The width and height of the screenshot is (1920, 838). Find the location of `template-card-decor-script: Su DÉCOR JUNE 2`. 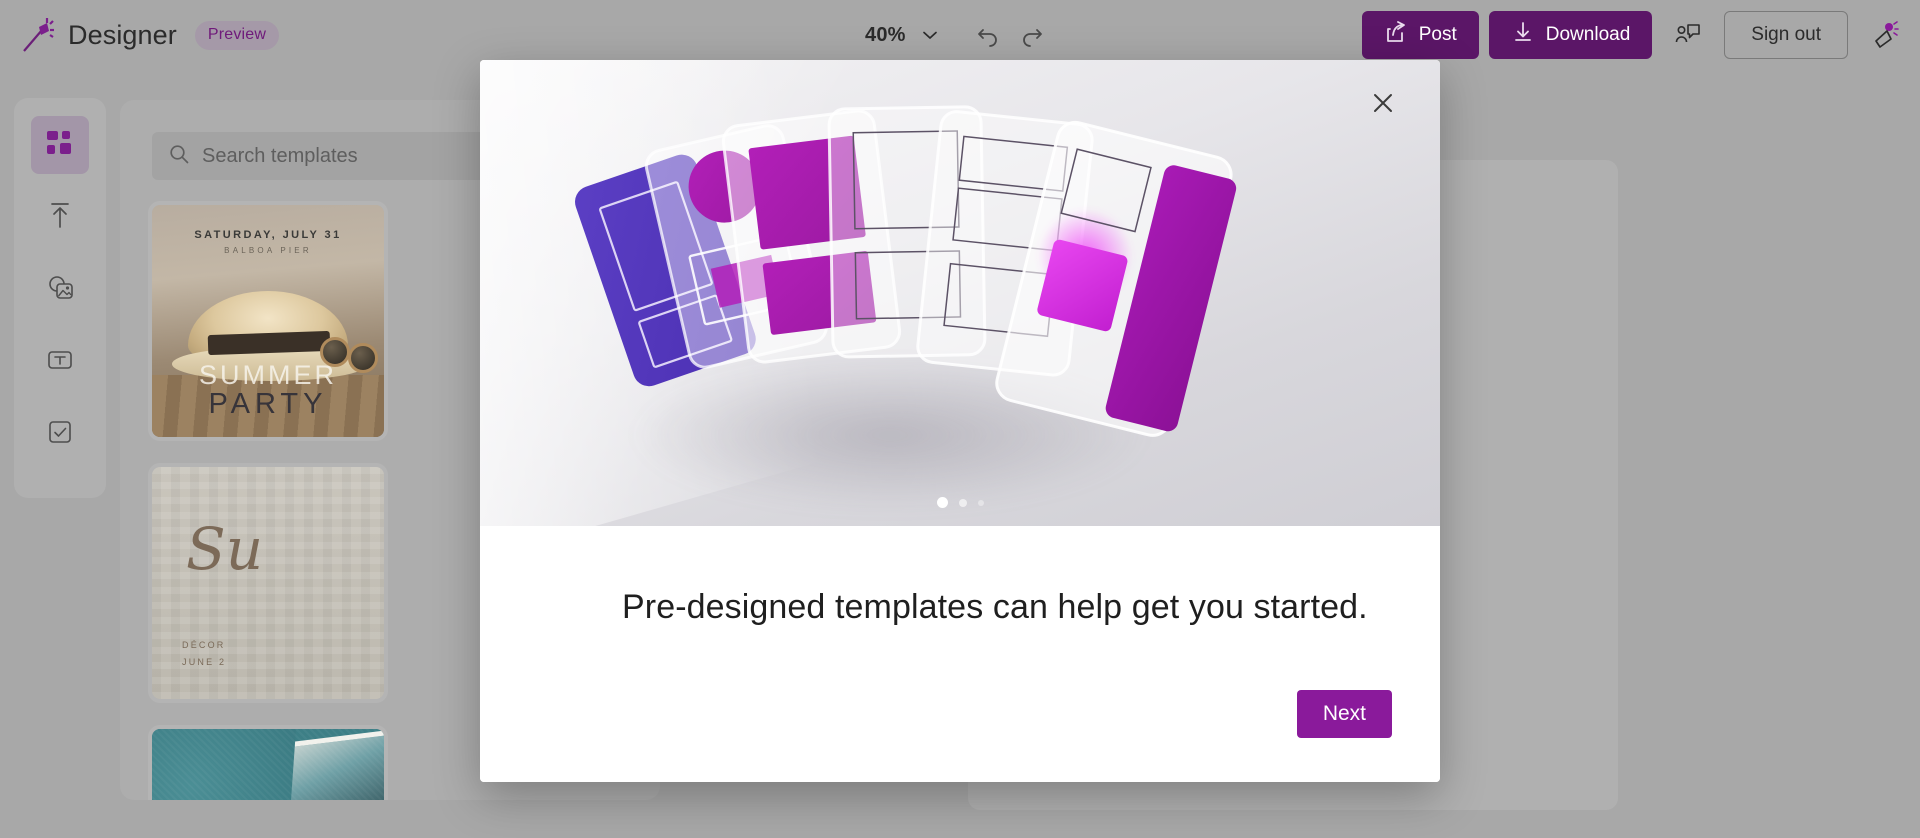

template-card-decor-script: Su DÉCOR JUNE 2 is located at coordinates (268, 583).